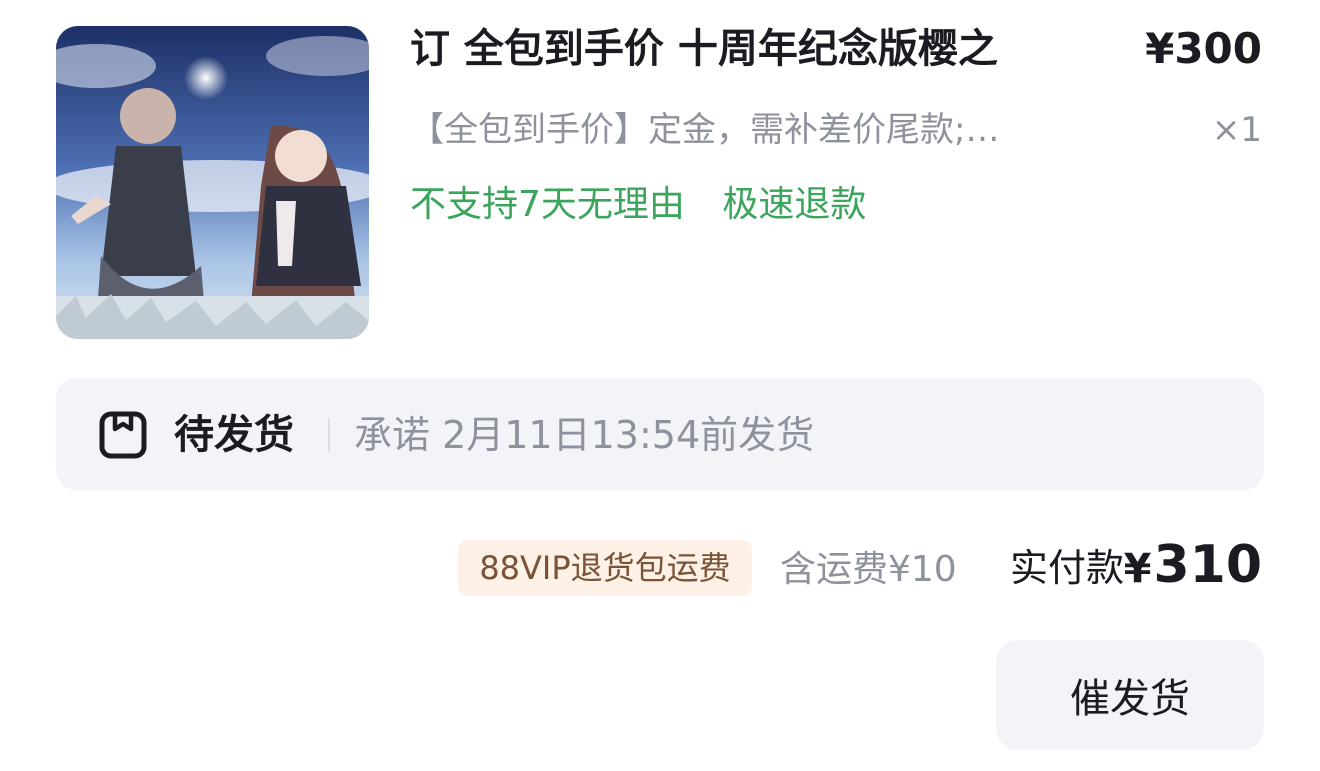 This screenshot has width=1320, height=771. I want to click on shipping-promise: 承诺 2月11日13:54前发货, so click(584, 435).